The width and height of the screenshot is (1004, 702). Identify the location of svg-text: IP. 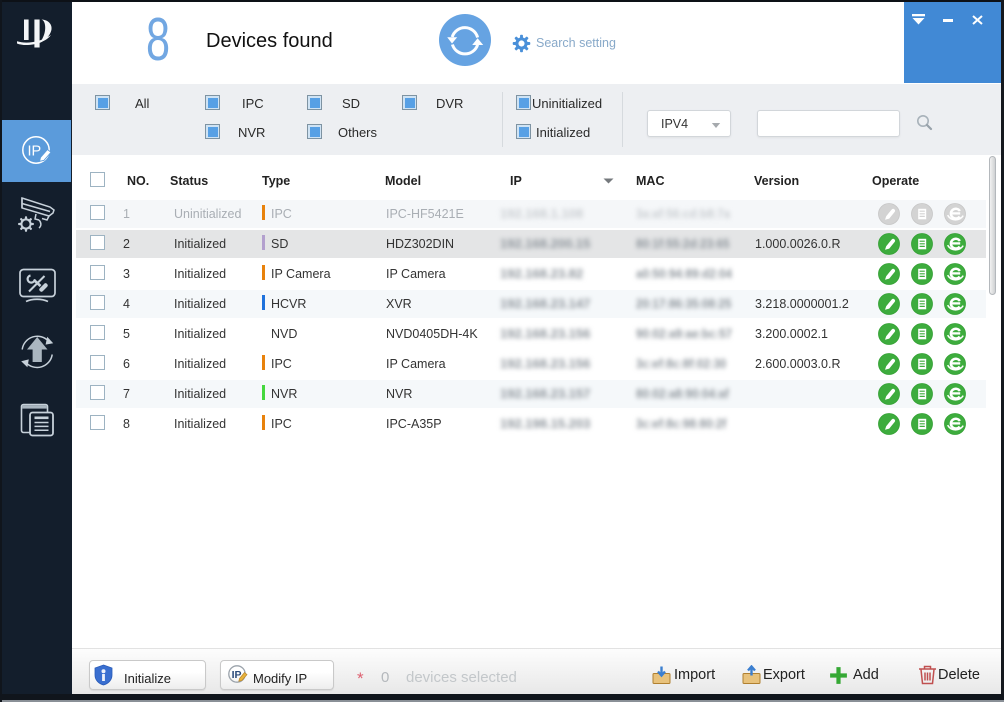
(35, 152).